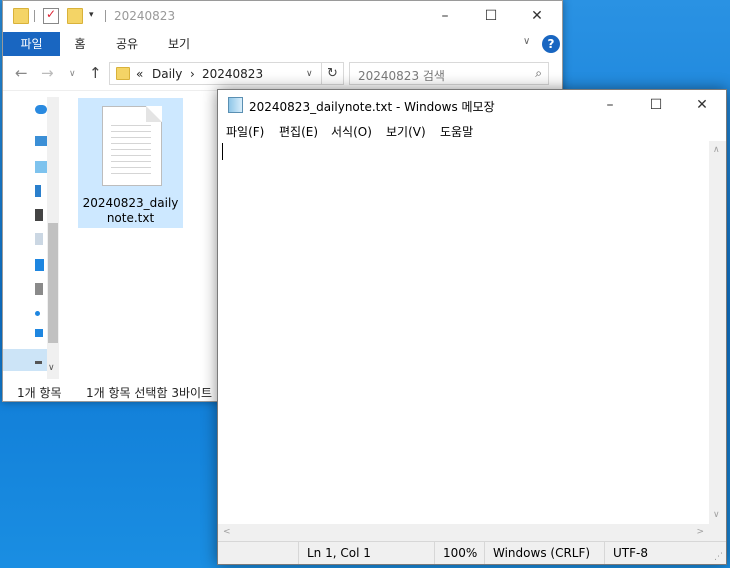 Image resolution: width=730 pixels, height=568 pixels. I want to click on pictures-icon, so click(39, 289).